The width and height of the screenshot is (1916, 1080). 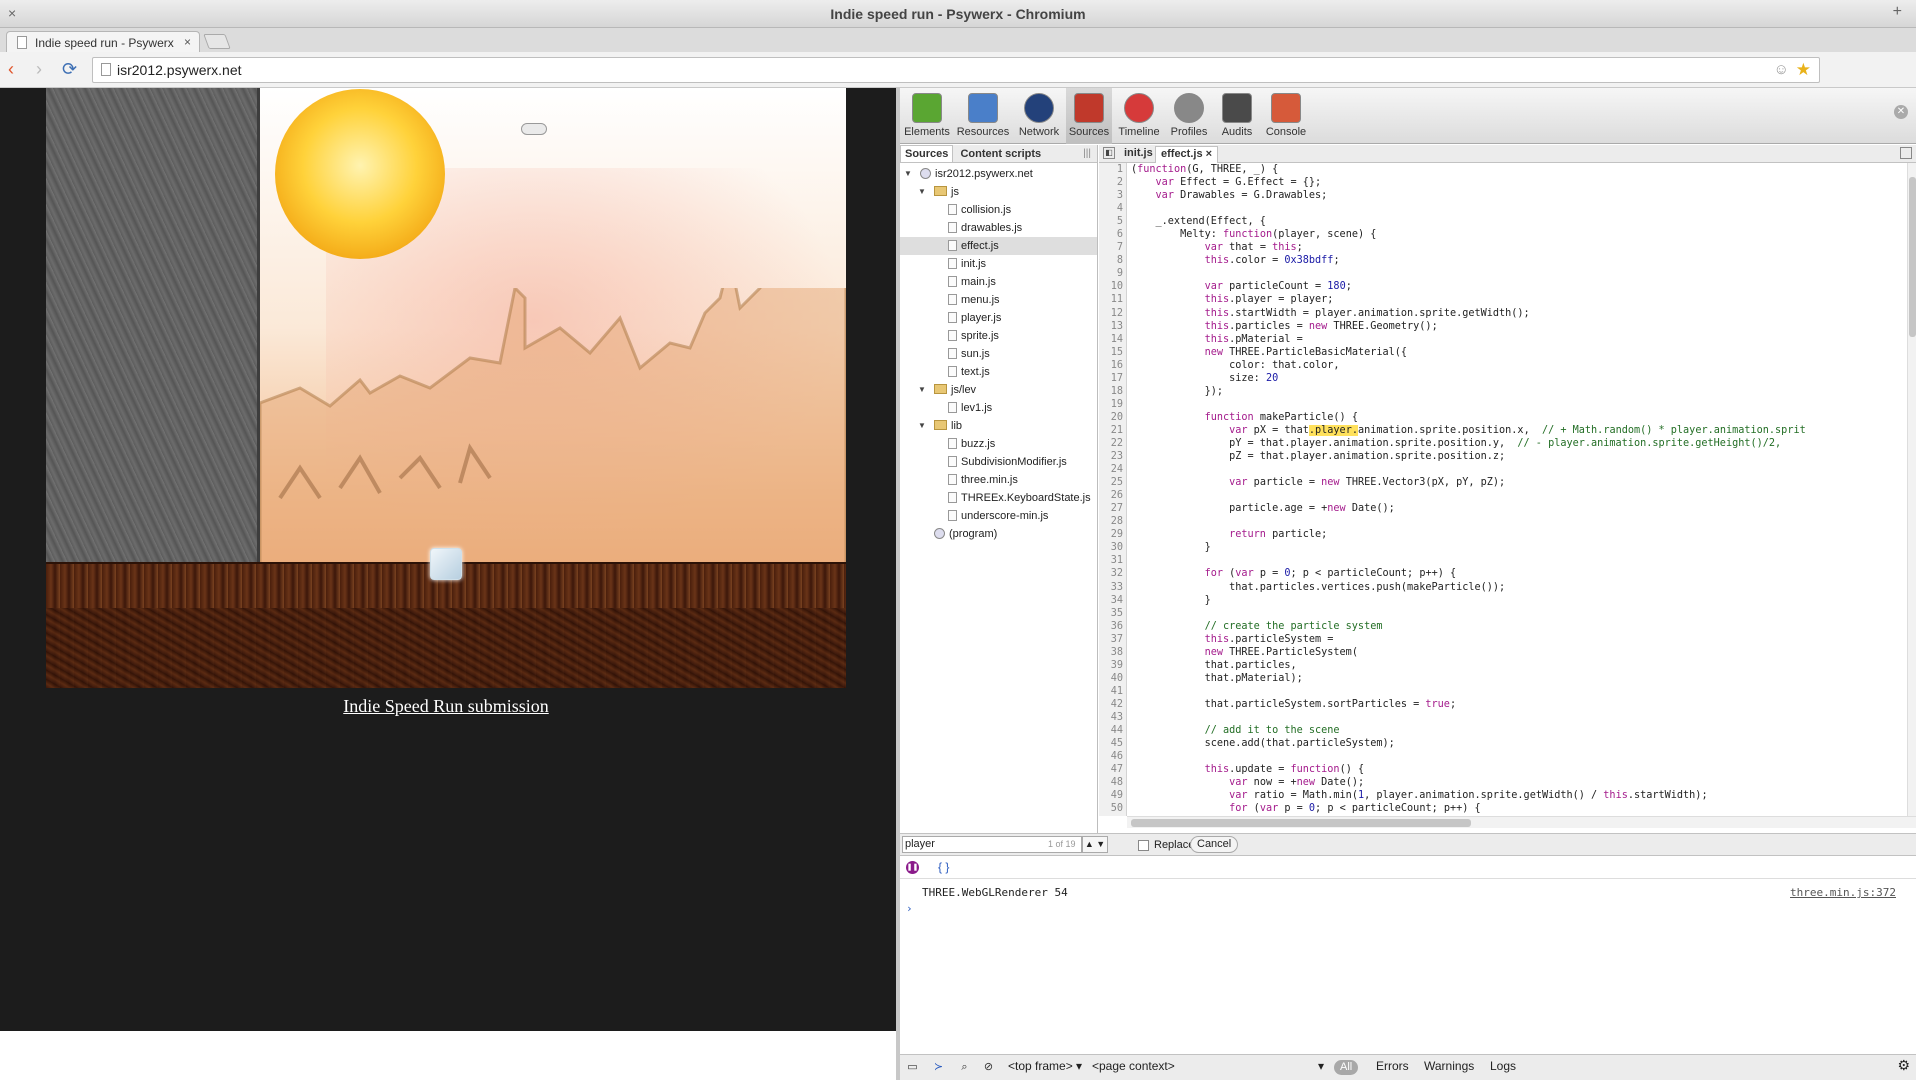 I want to click on devtools-close-icon: ✕, so click(x=1901, y=112).